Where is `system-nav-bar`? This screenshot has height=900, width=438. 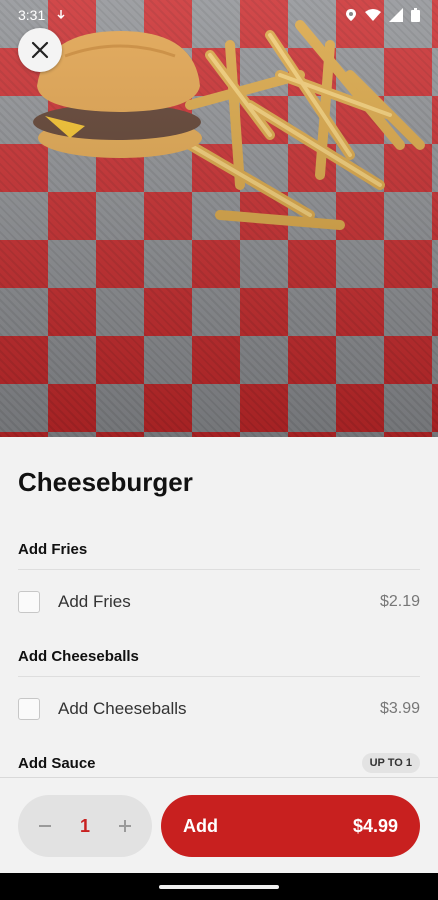
system-nav-bar is located at coordinates (219, 886).